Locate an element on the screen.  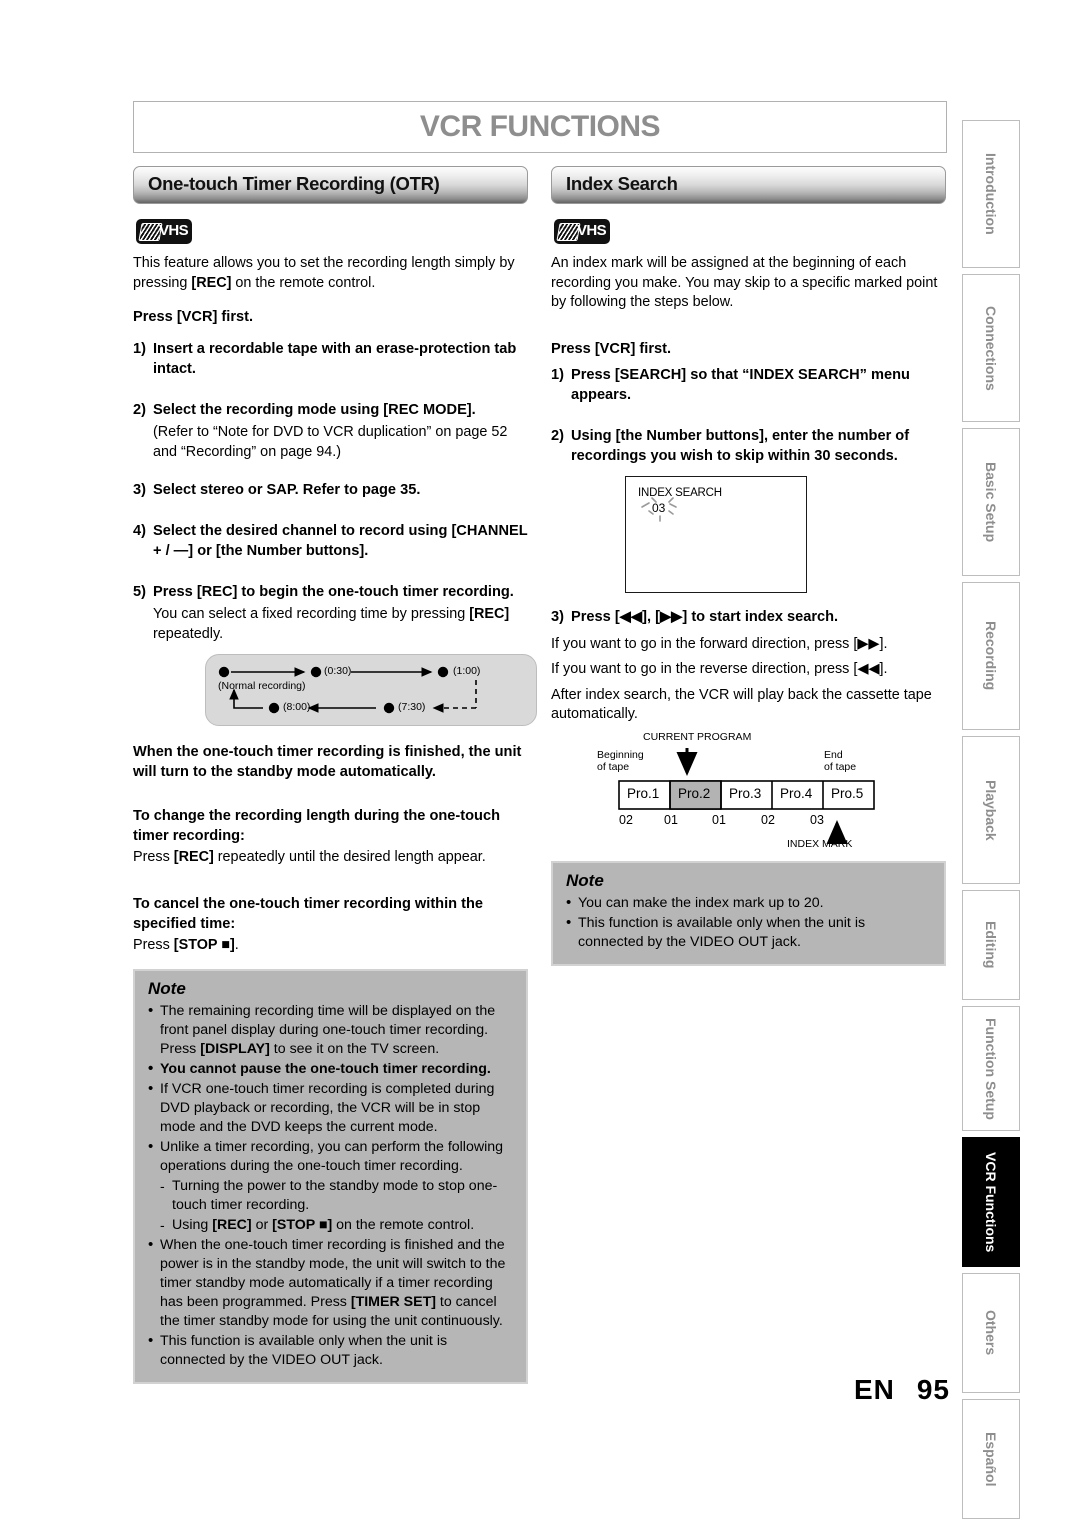
otr-step-3-text: Select stereo or SAP. Refer to page 35. is located at coordinates (287, 490).